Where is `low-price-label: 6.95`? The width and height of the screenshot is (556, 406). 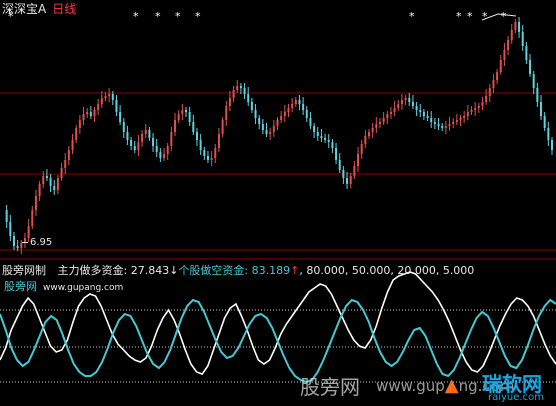 low-price-label: 6.95 is located at coordinates (37, 242).